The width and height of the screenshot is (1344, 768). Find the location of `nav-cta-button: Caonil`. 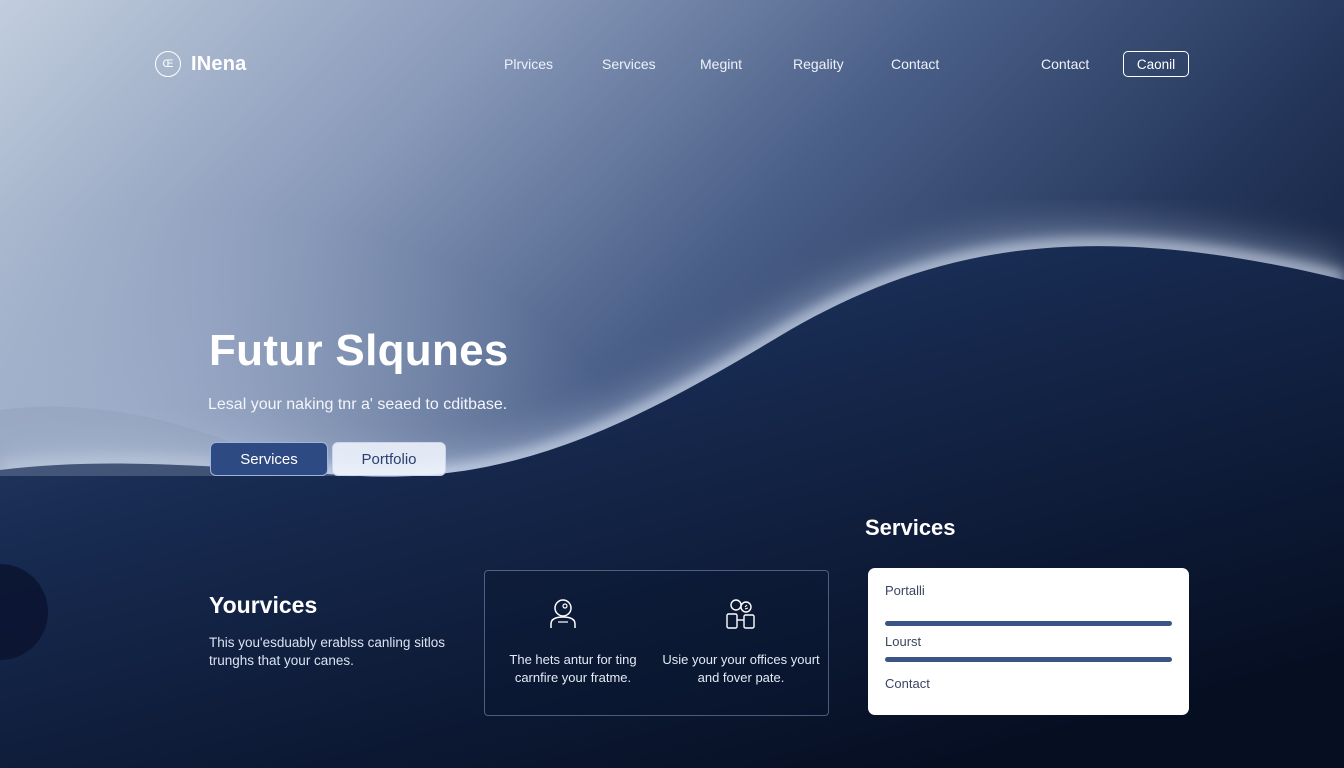

nav-cta-button: Caonil is located at coordinates (1156, 64).